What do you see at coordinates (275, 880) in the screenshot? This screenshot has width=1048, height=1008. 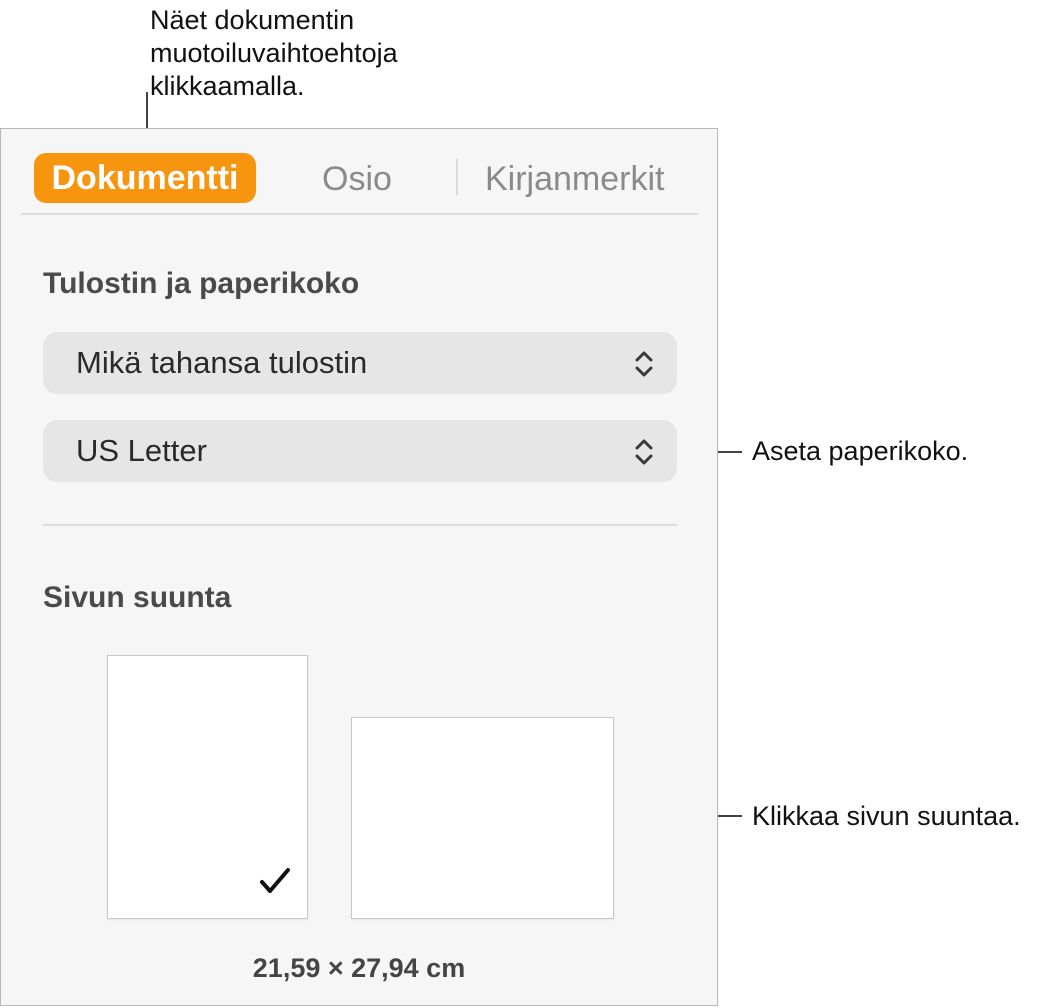 I see `checkmark-icon` at bounding box center [275, 880].